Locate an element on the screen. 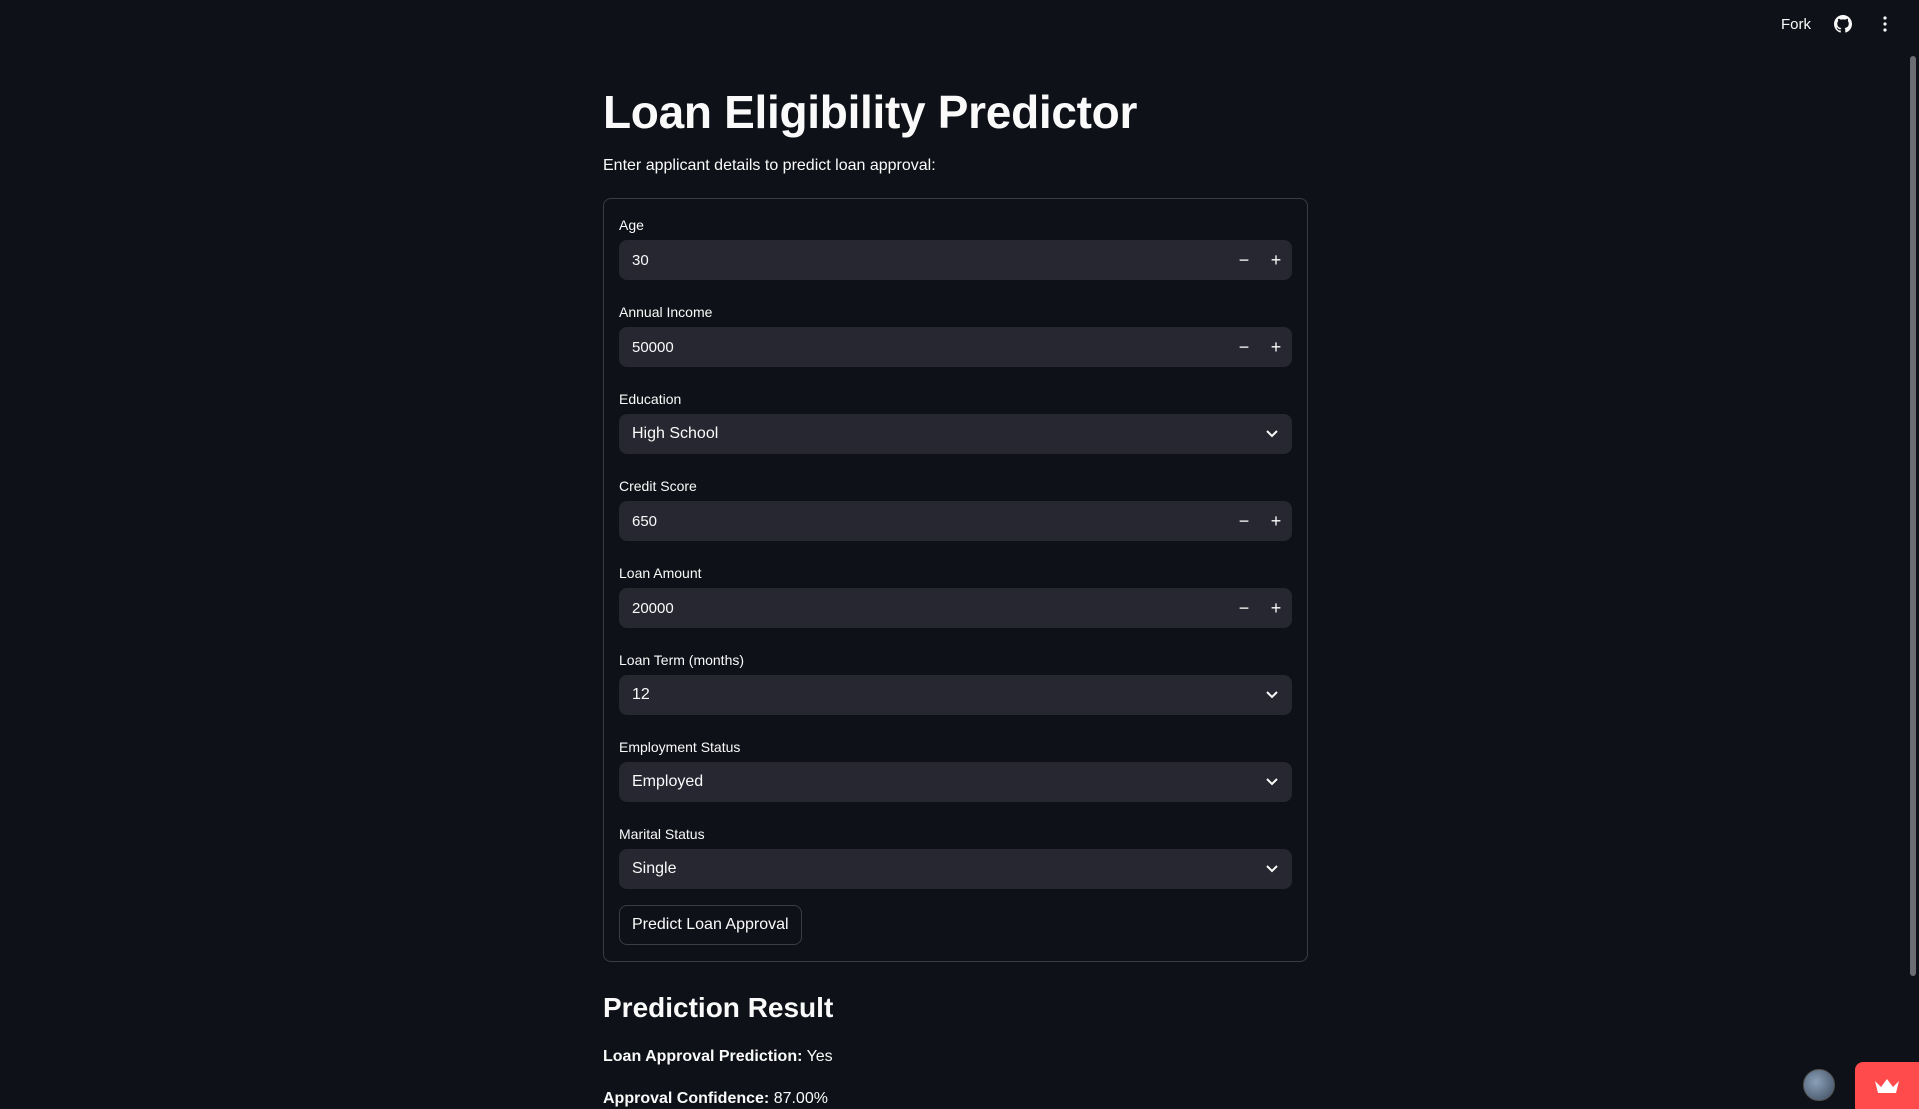 The width and height of the screenshot is (1919, 1109). income-increment-button: + is located at coordinates (1276, 347).